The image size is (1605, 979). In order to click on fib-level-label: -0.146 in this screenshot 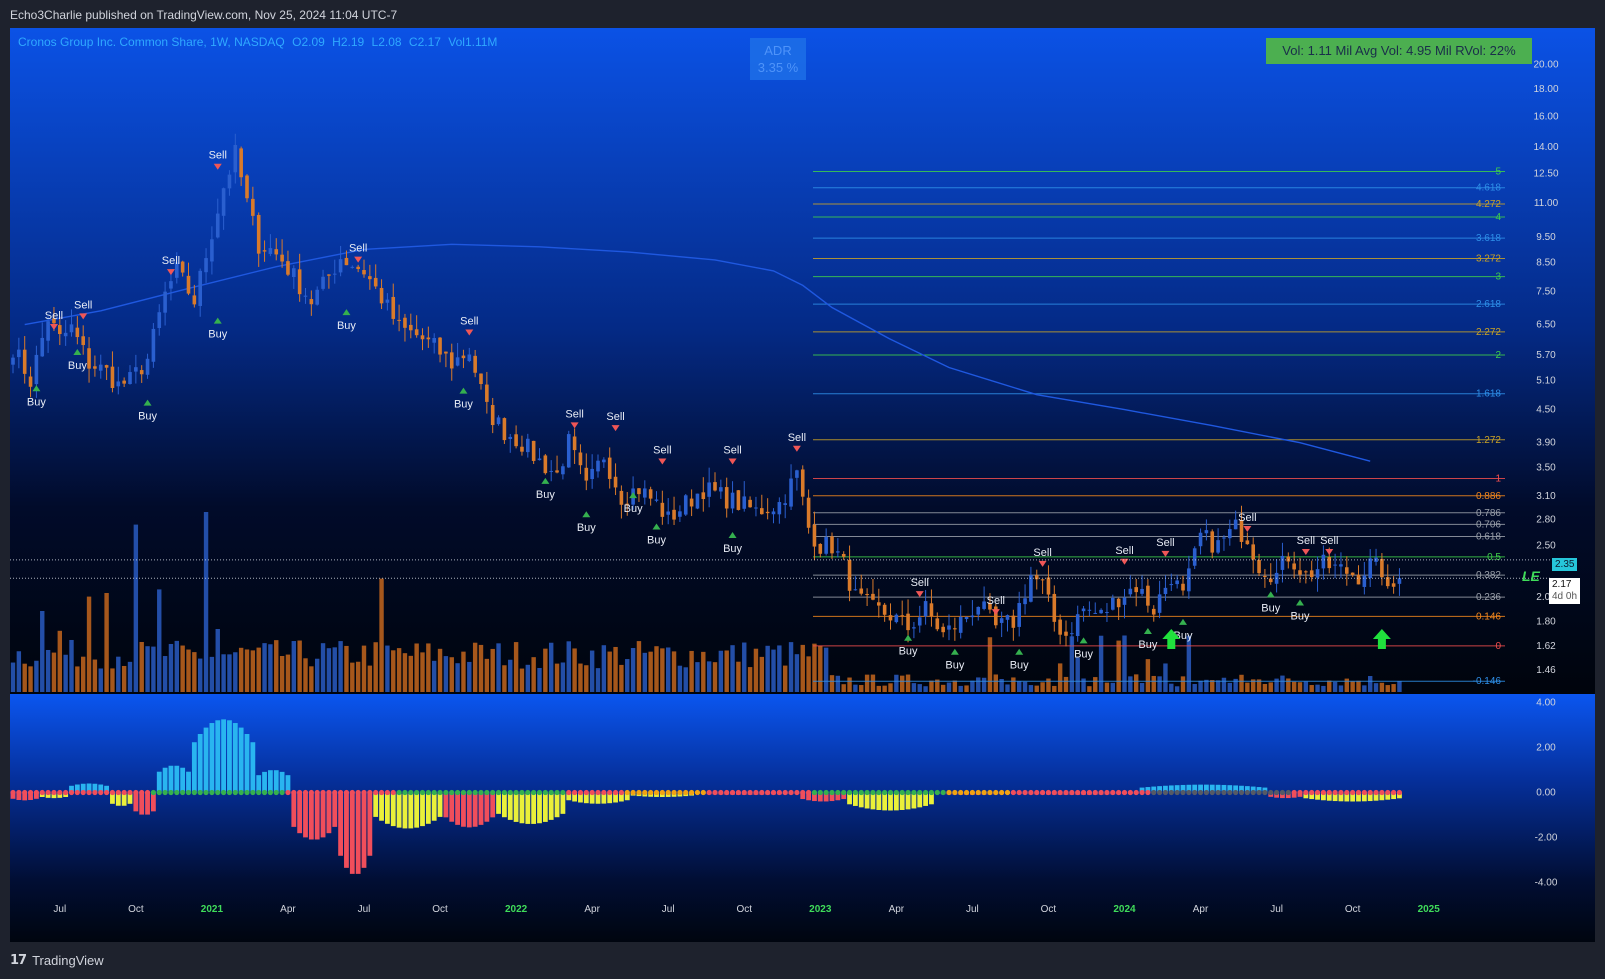, I will do `click(1487, 681)`.